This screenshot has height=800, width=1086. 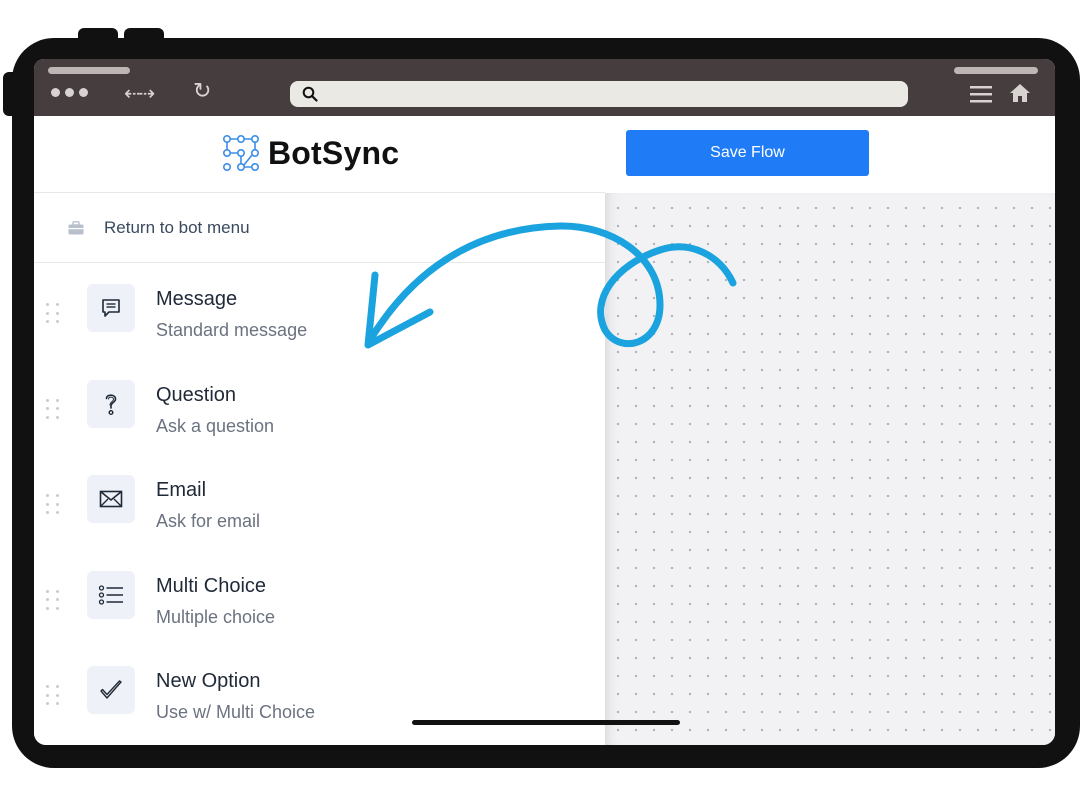 What do you see at coordinates (319, 598) in the screenshot?
I see `node-item-multi-choice: Multi Choice Multiple choice` at bounding box center [319, 598].